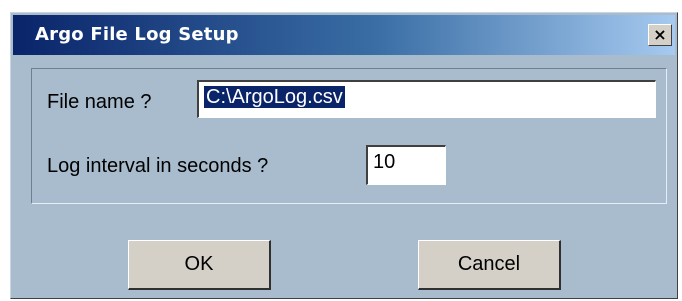 The width and height of the screenshot is (682, 301). Describe the element at coordinates (99, 102) in the screenshot. I see `file-name-label: File name ?` at that location.